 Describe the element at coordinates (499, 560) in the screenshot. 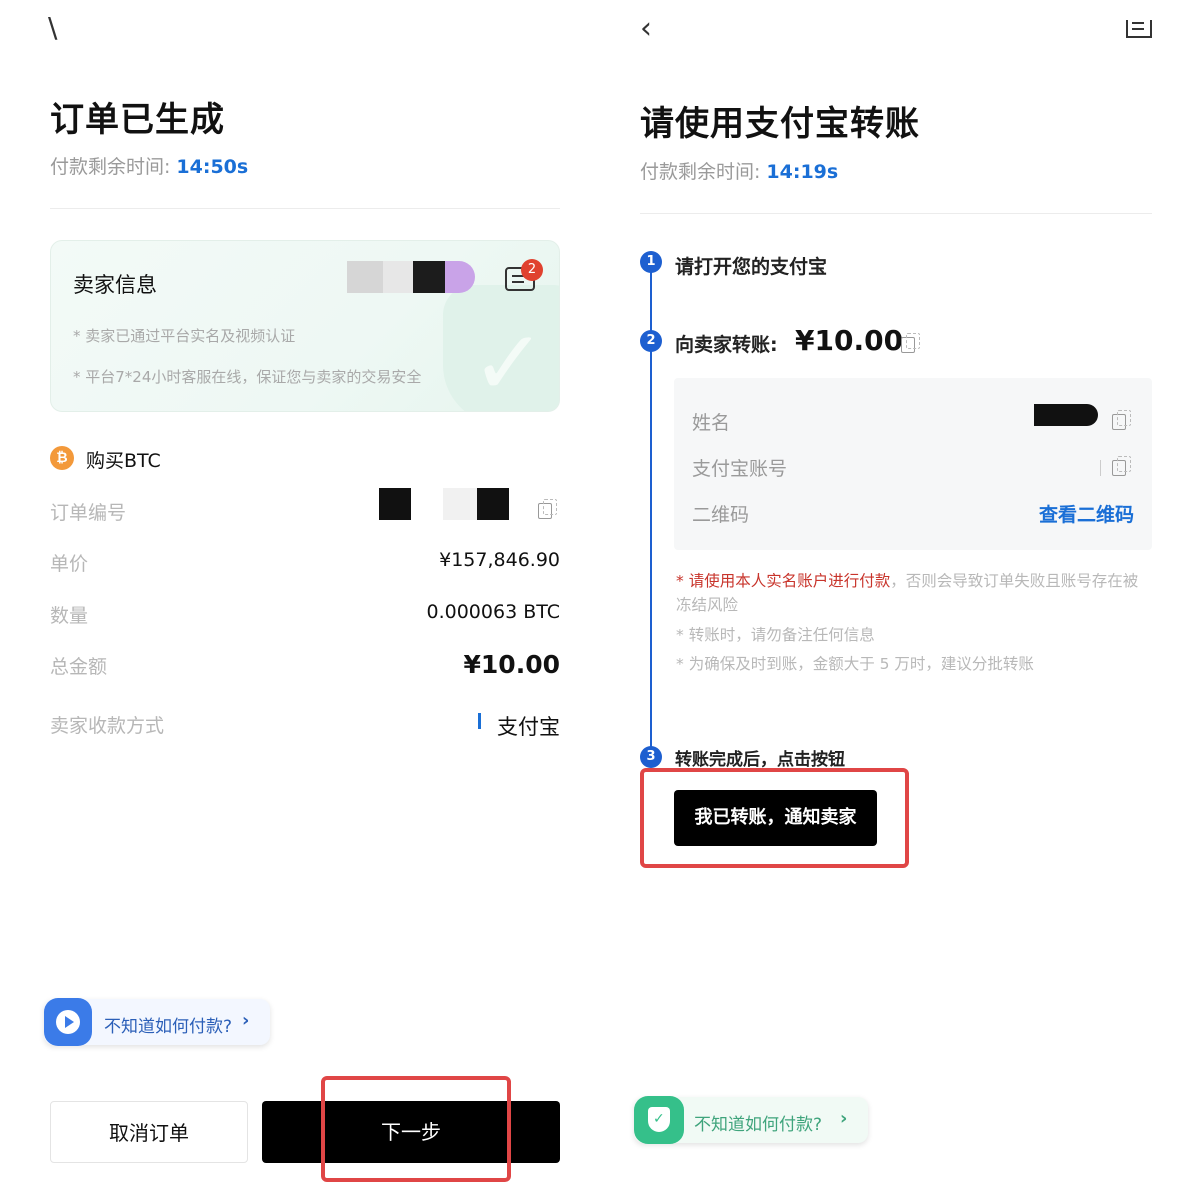

I see `unit-price-value: ¥157,846.90` at that location.